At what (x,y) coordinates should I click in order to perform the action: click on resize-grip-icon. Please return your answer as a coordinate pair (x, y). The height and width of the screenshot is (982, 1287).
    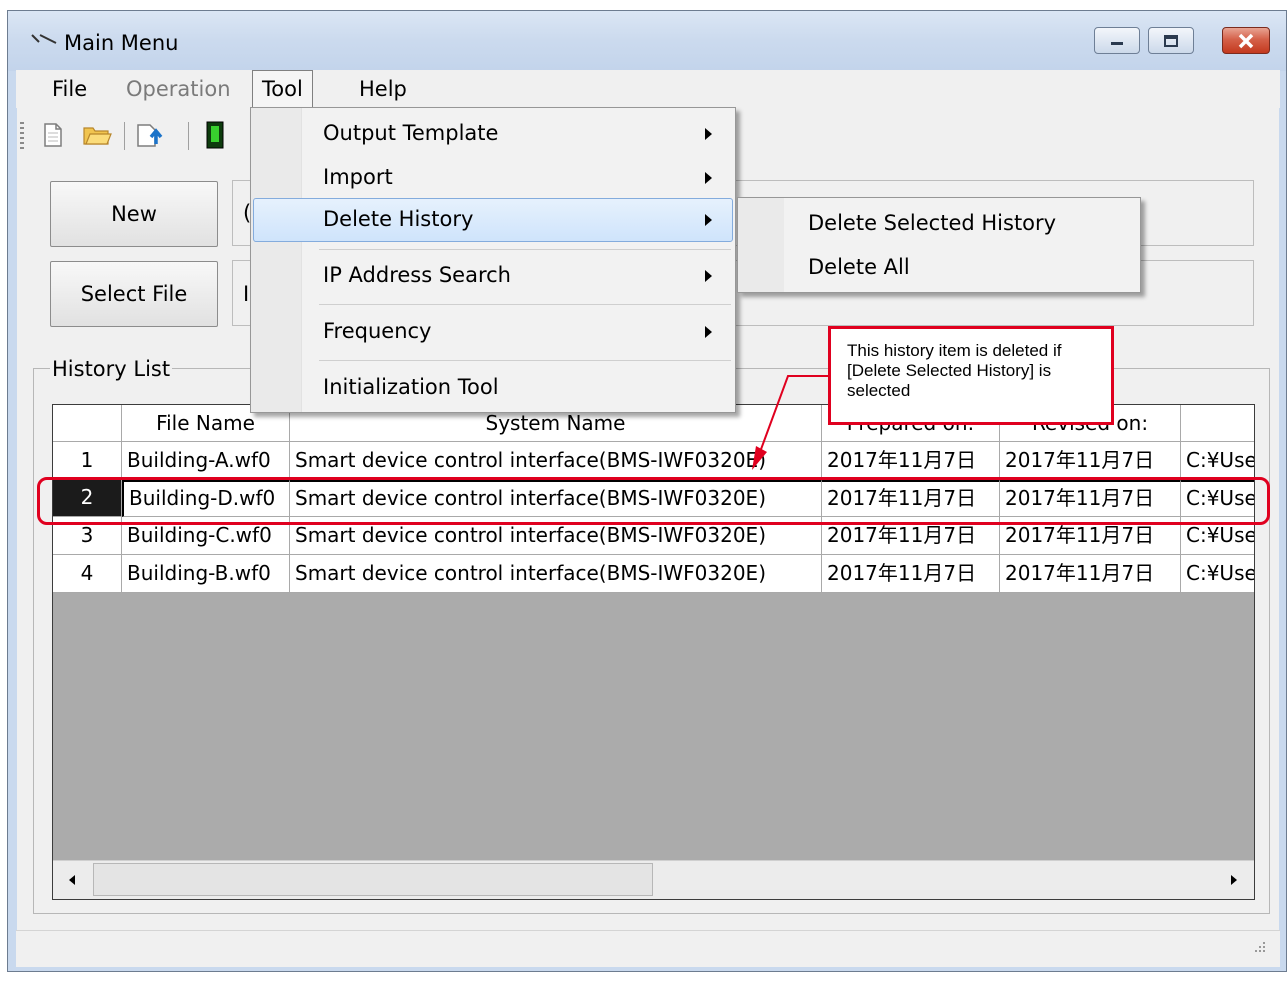
    Looking at the image, I should click on (1259, 946).